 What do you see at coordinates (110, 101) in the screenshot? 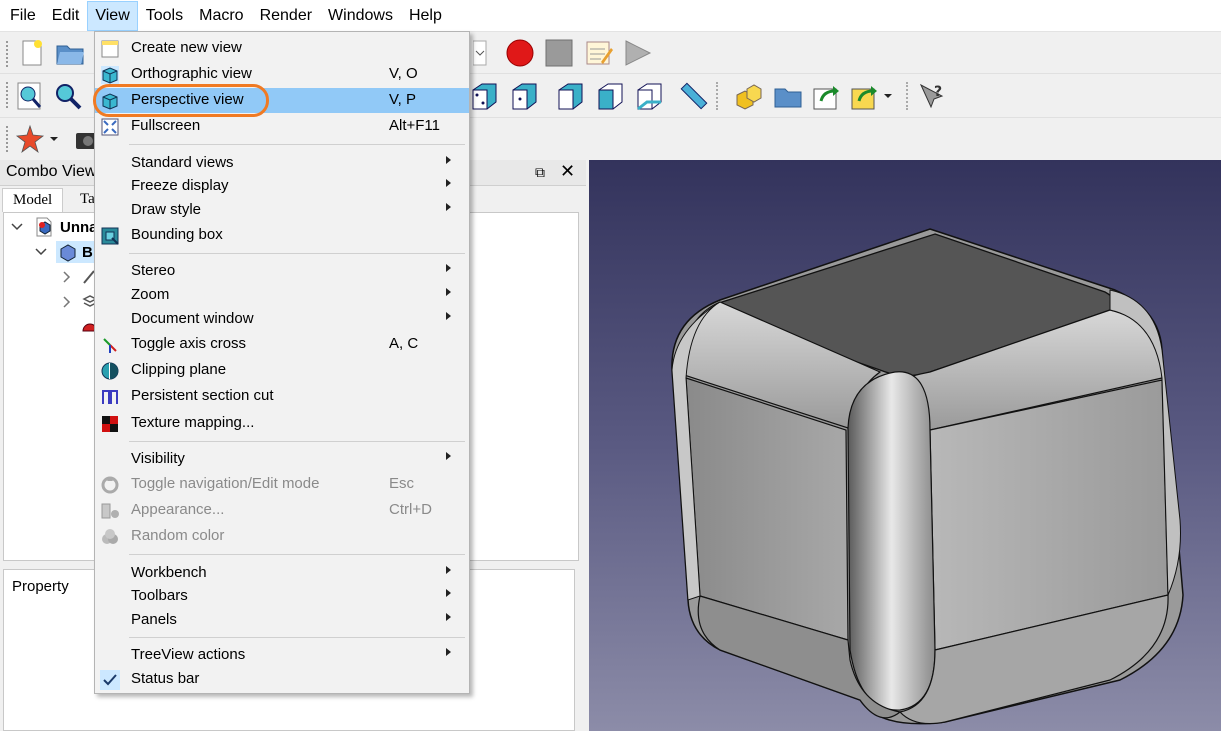
I see `perspective-cube-icon` at bounding box center [110, 101].